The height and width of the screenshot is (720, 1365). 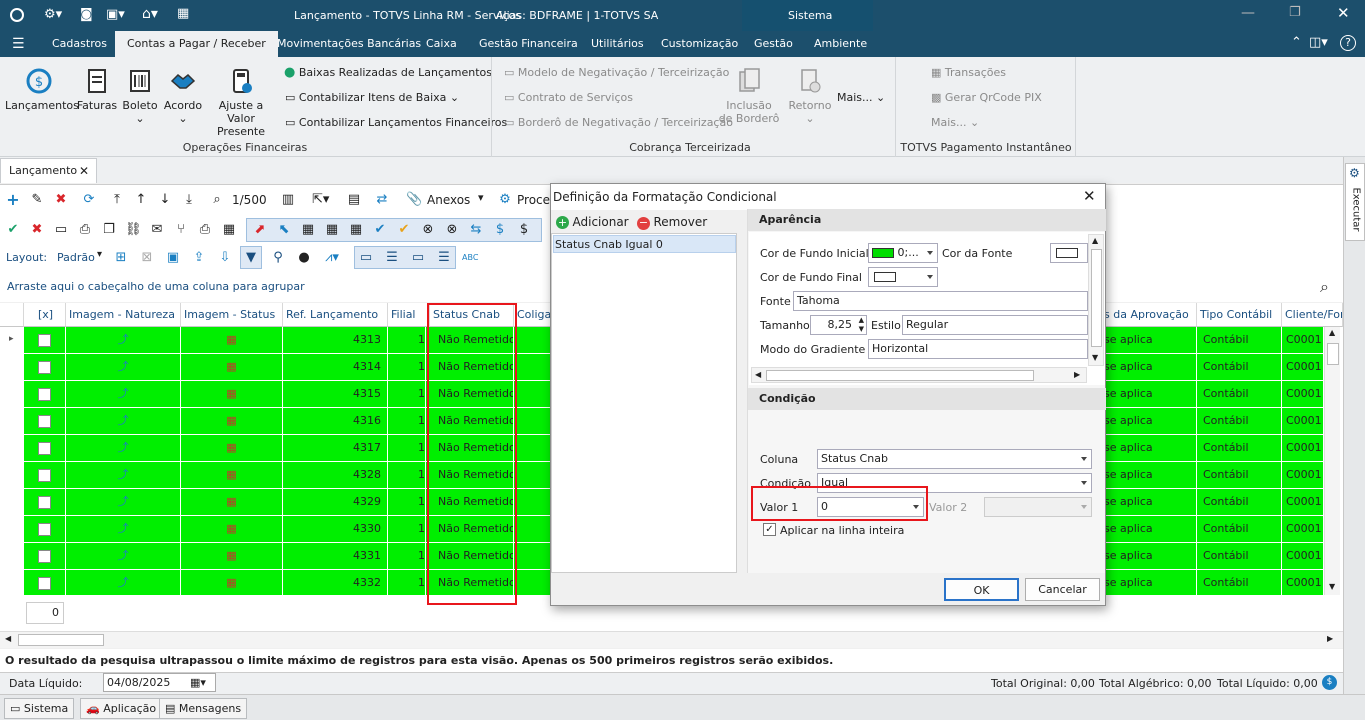 What do you see at coordinates (758, 374) in the screenshot?
I see `appearance-scroll-left-icon: ◀` at bounding box center [758, 374].